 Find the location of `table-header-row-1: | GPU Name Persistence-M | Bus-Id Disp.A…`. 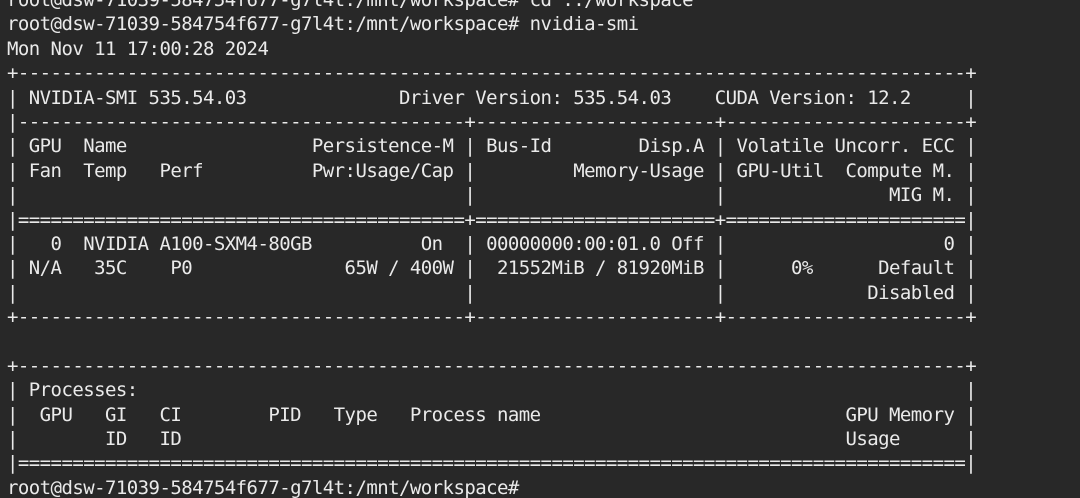

table-header-row-1: | GPU Name Persistence-M | Bus-Id Disp.A… is located at coordinates (492, 146).